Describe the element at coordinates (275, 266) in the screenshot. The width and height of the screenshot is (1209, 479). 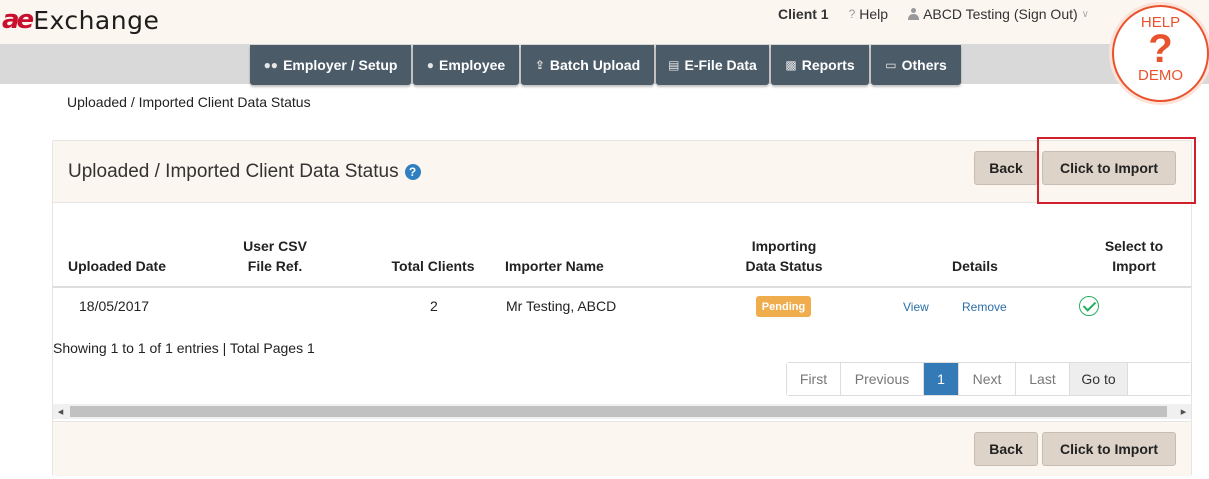
I see `col-csv-ref-2: File Ref.` at that location.